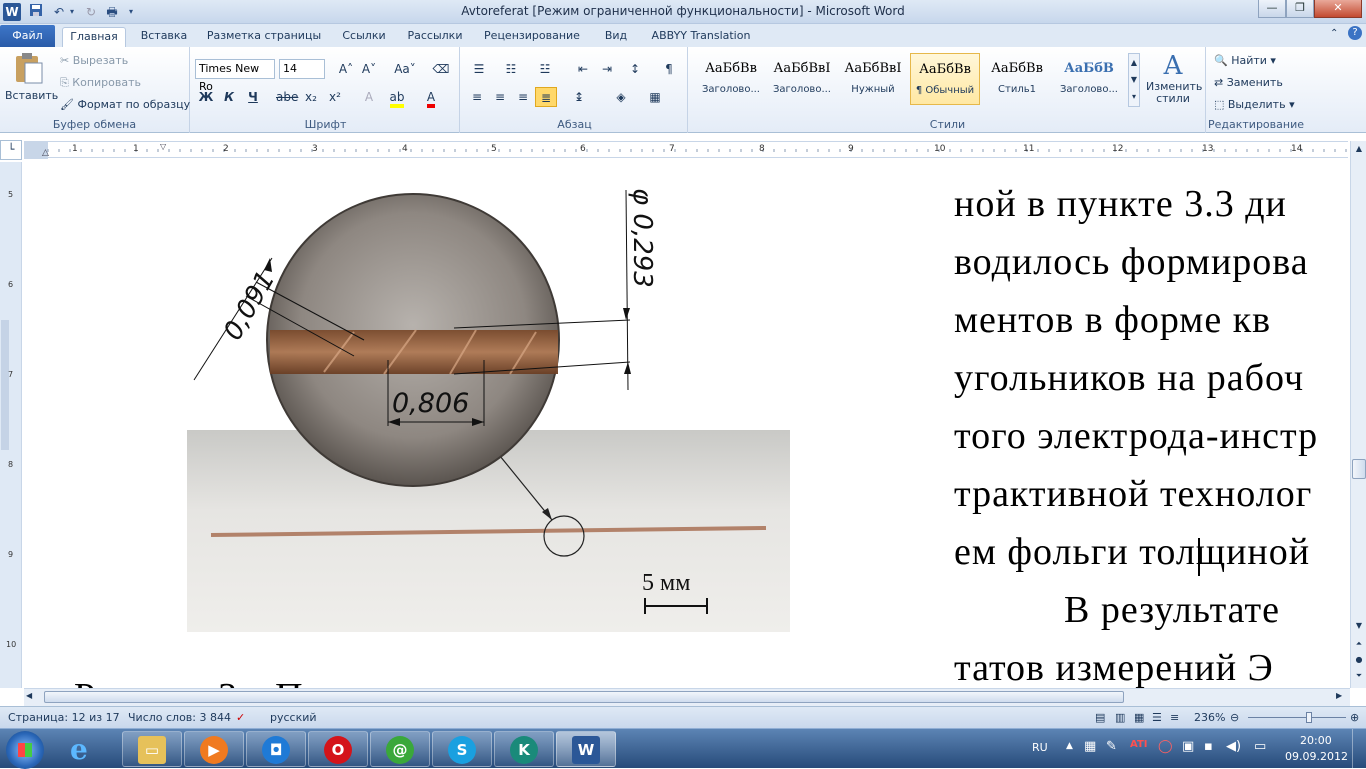  Describe the element at coordinates (1139, 717) in the screenshot. I see `web-layout-icon: ▦` at that location.